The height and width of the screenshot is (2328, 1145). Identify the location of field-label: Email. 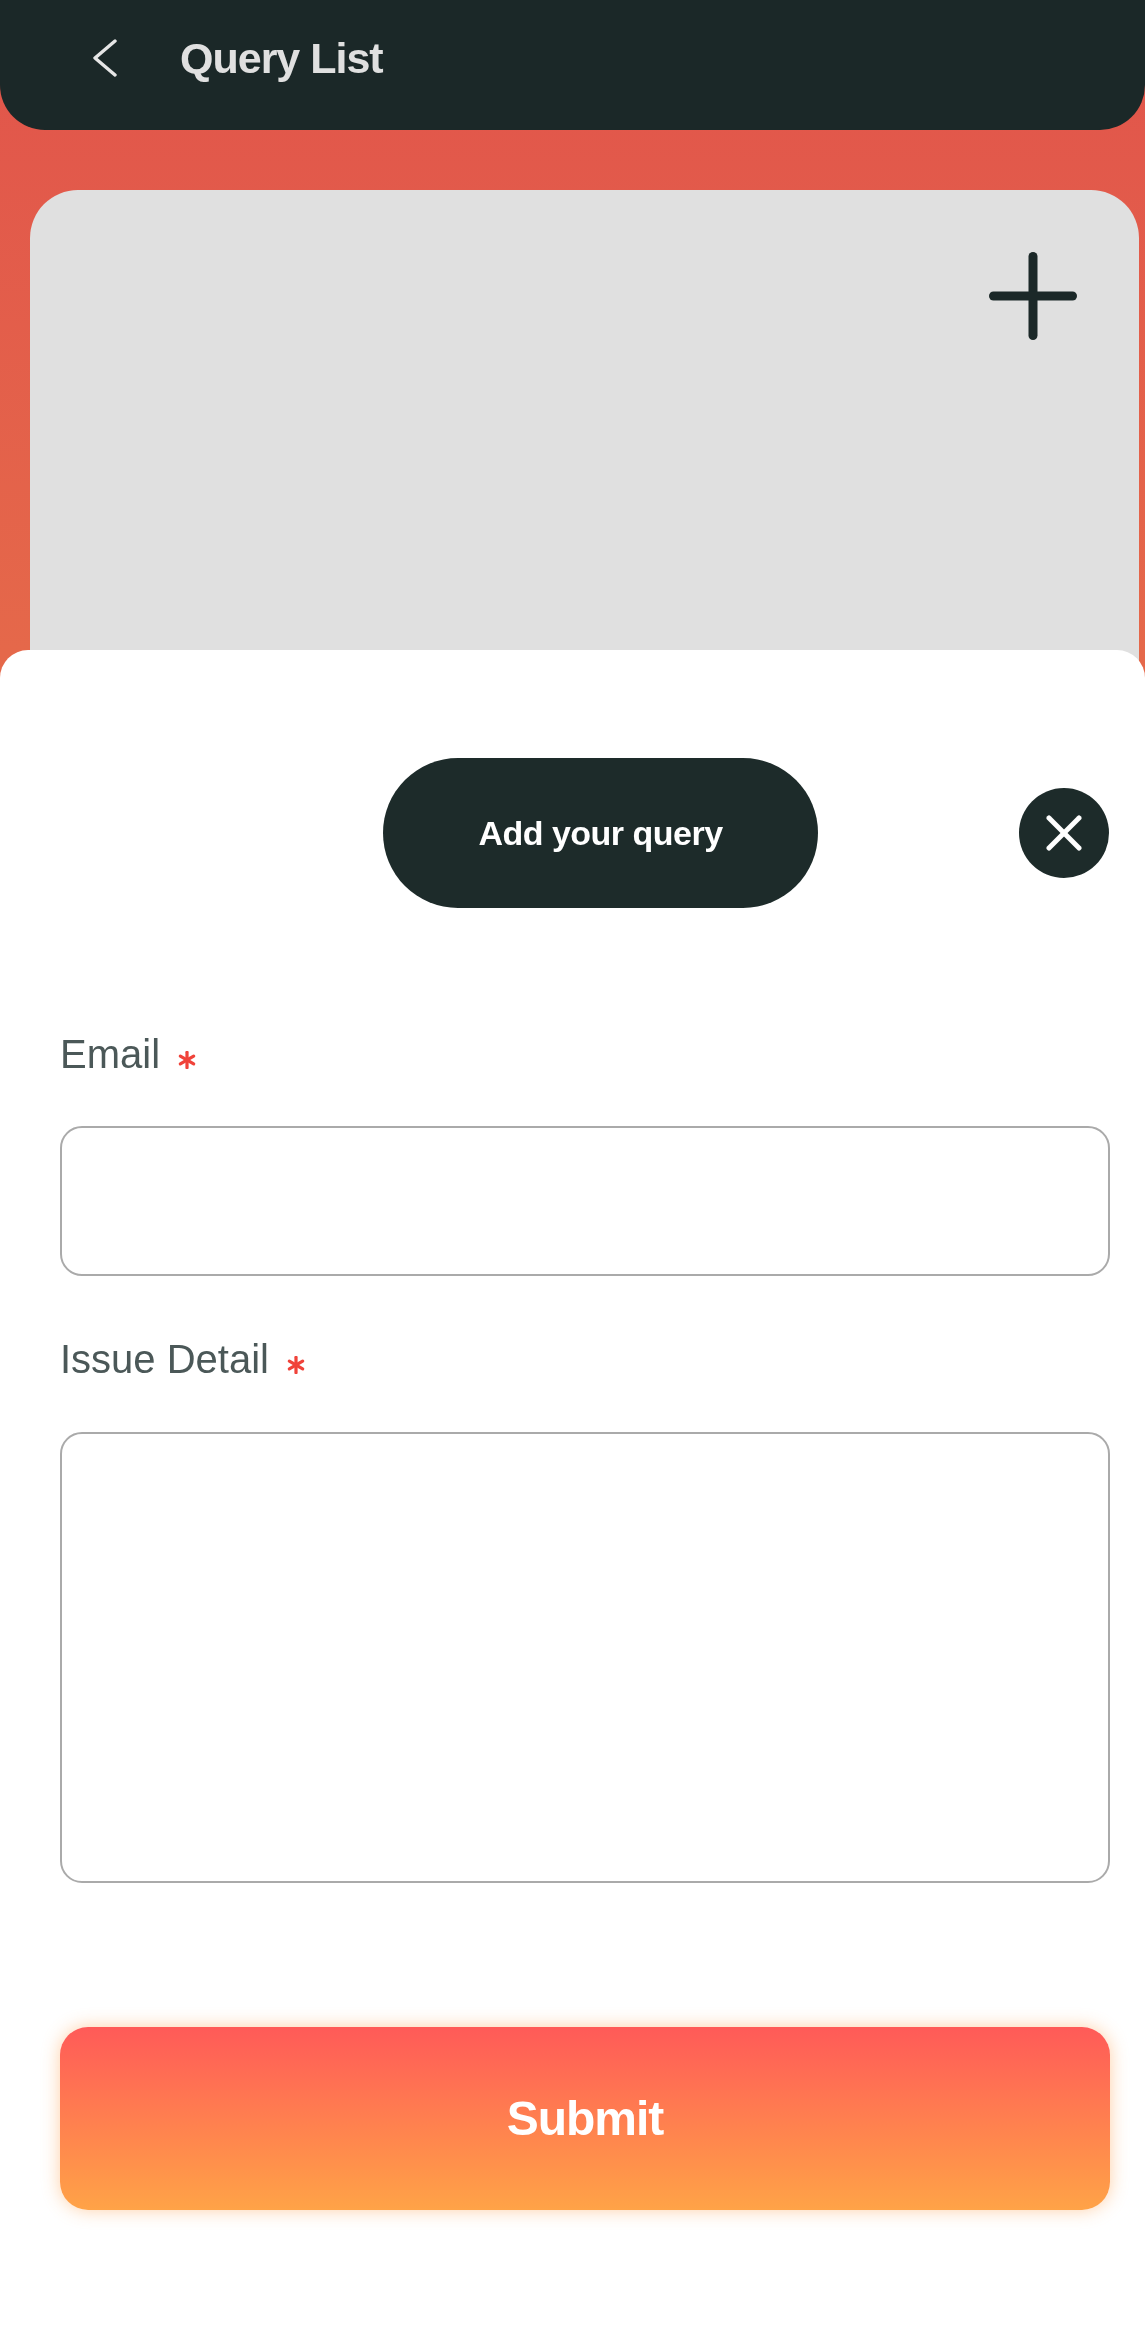
(110, 1054).